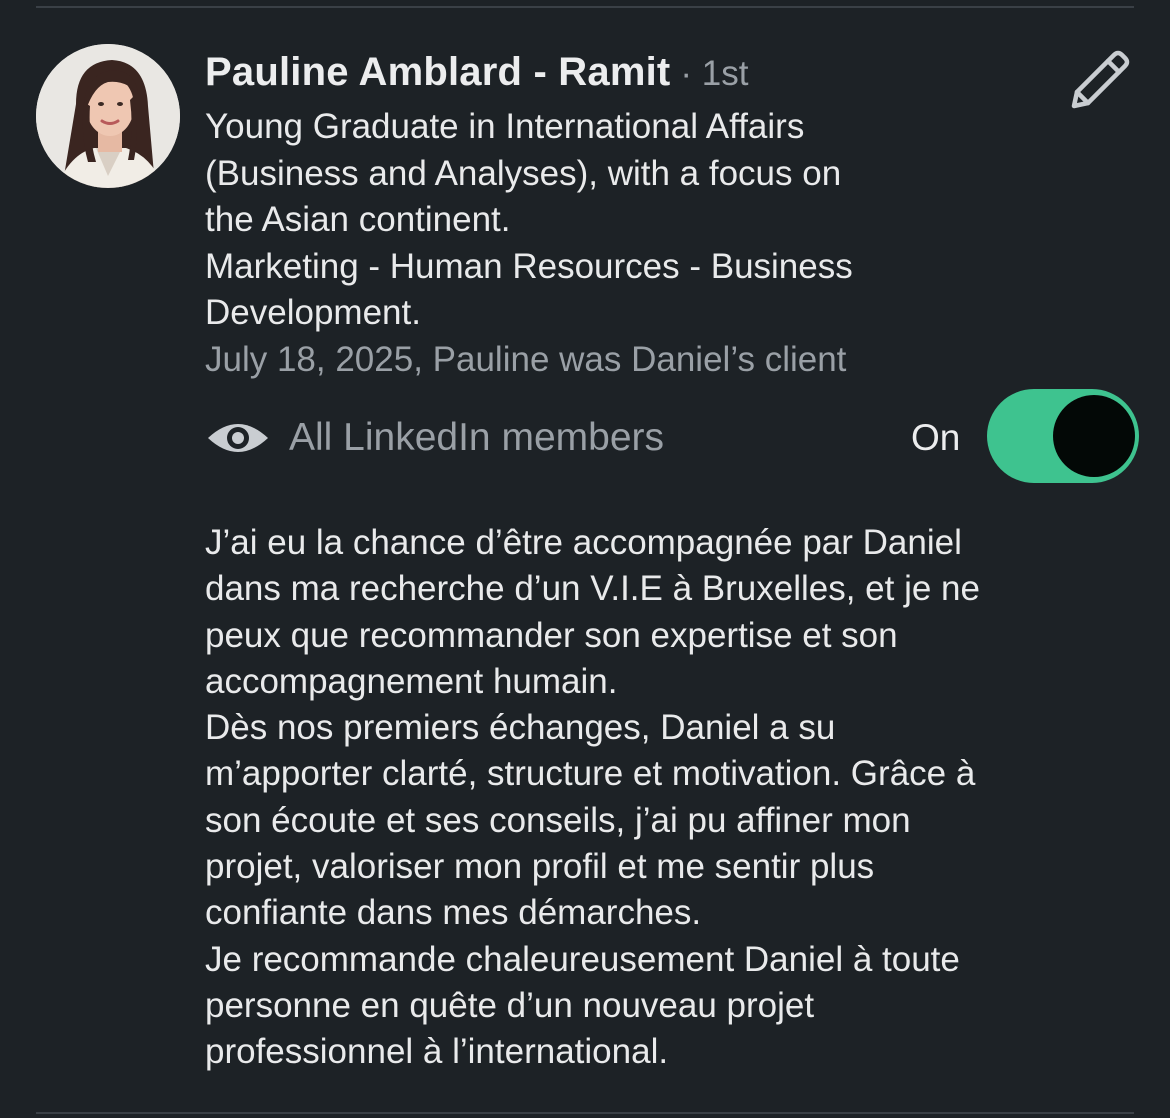 This screenshot has height=1118, width=1170. Describe the element at coordinates (238, 438) in the screenshot. I see `eye-icon` at that location.